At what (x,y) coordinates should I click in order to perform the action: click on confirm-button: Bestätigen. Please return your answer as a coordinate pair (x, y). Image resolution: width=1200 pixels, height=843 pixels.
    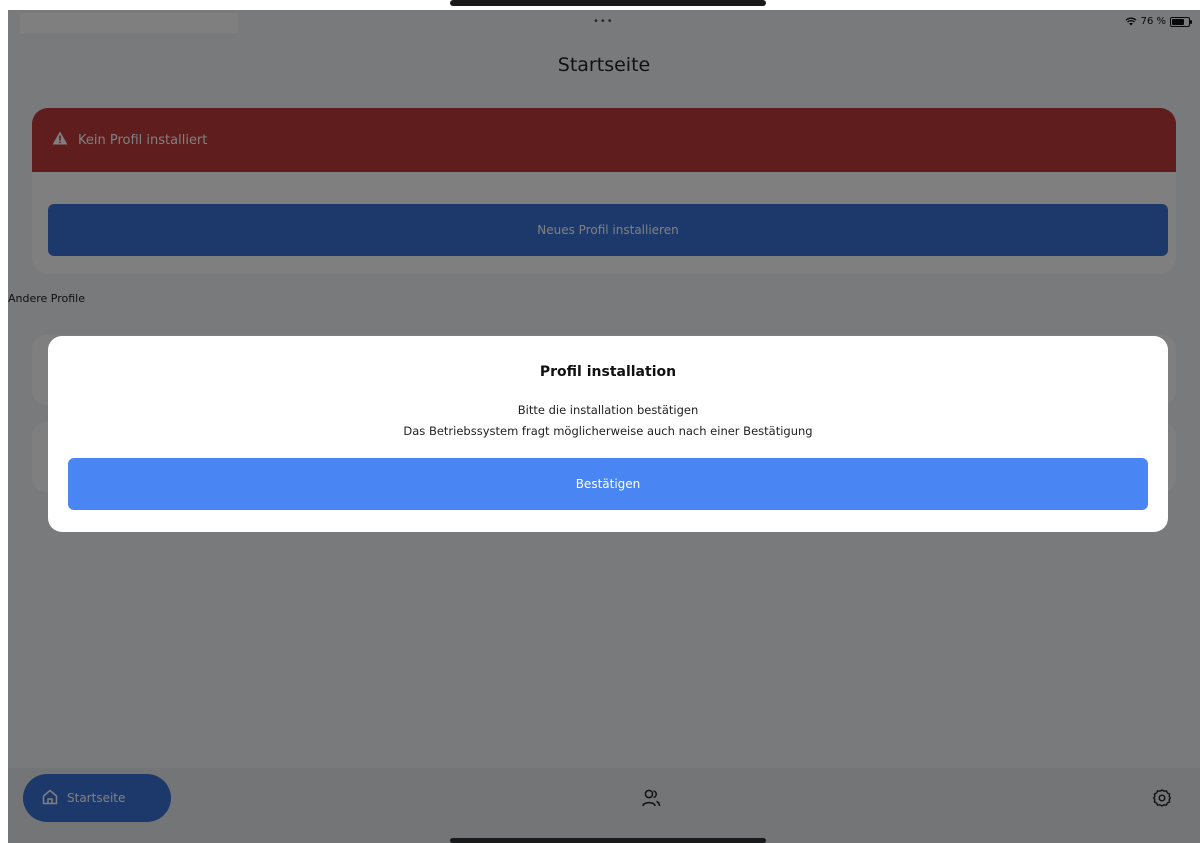
    Looking at the image, I should click on (608, 484).